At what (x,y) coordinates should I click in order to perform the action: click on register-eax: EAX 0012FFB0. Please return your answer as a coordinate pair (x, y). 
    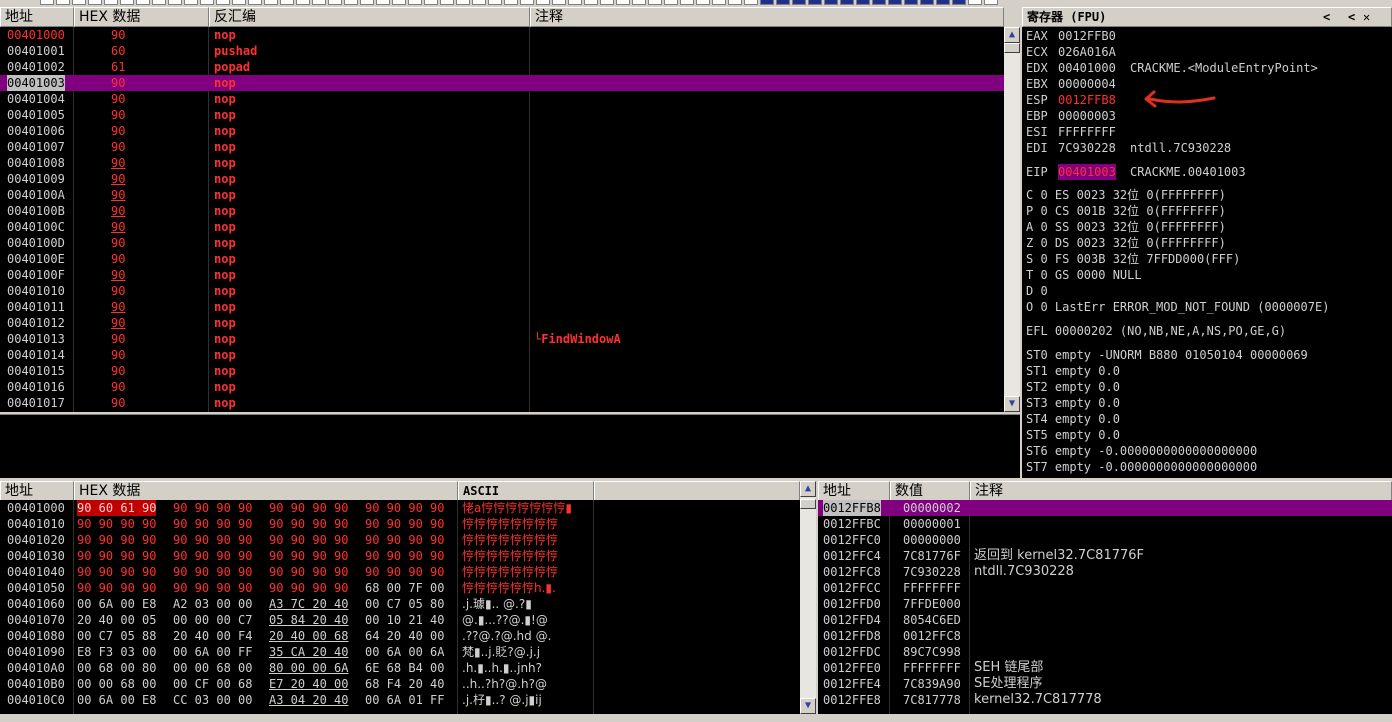
    Looking at the image, I should click on (1206, 36).